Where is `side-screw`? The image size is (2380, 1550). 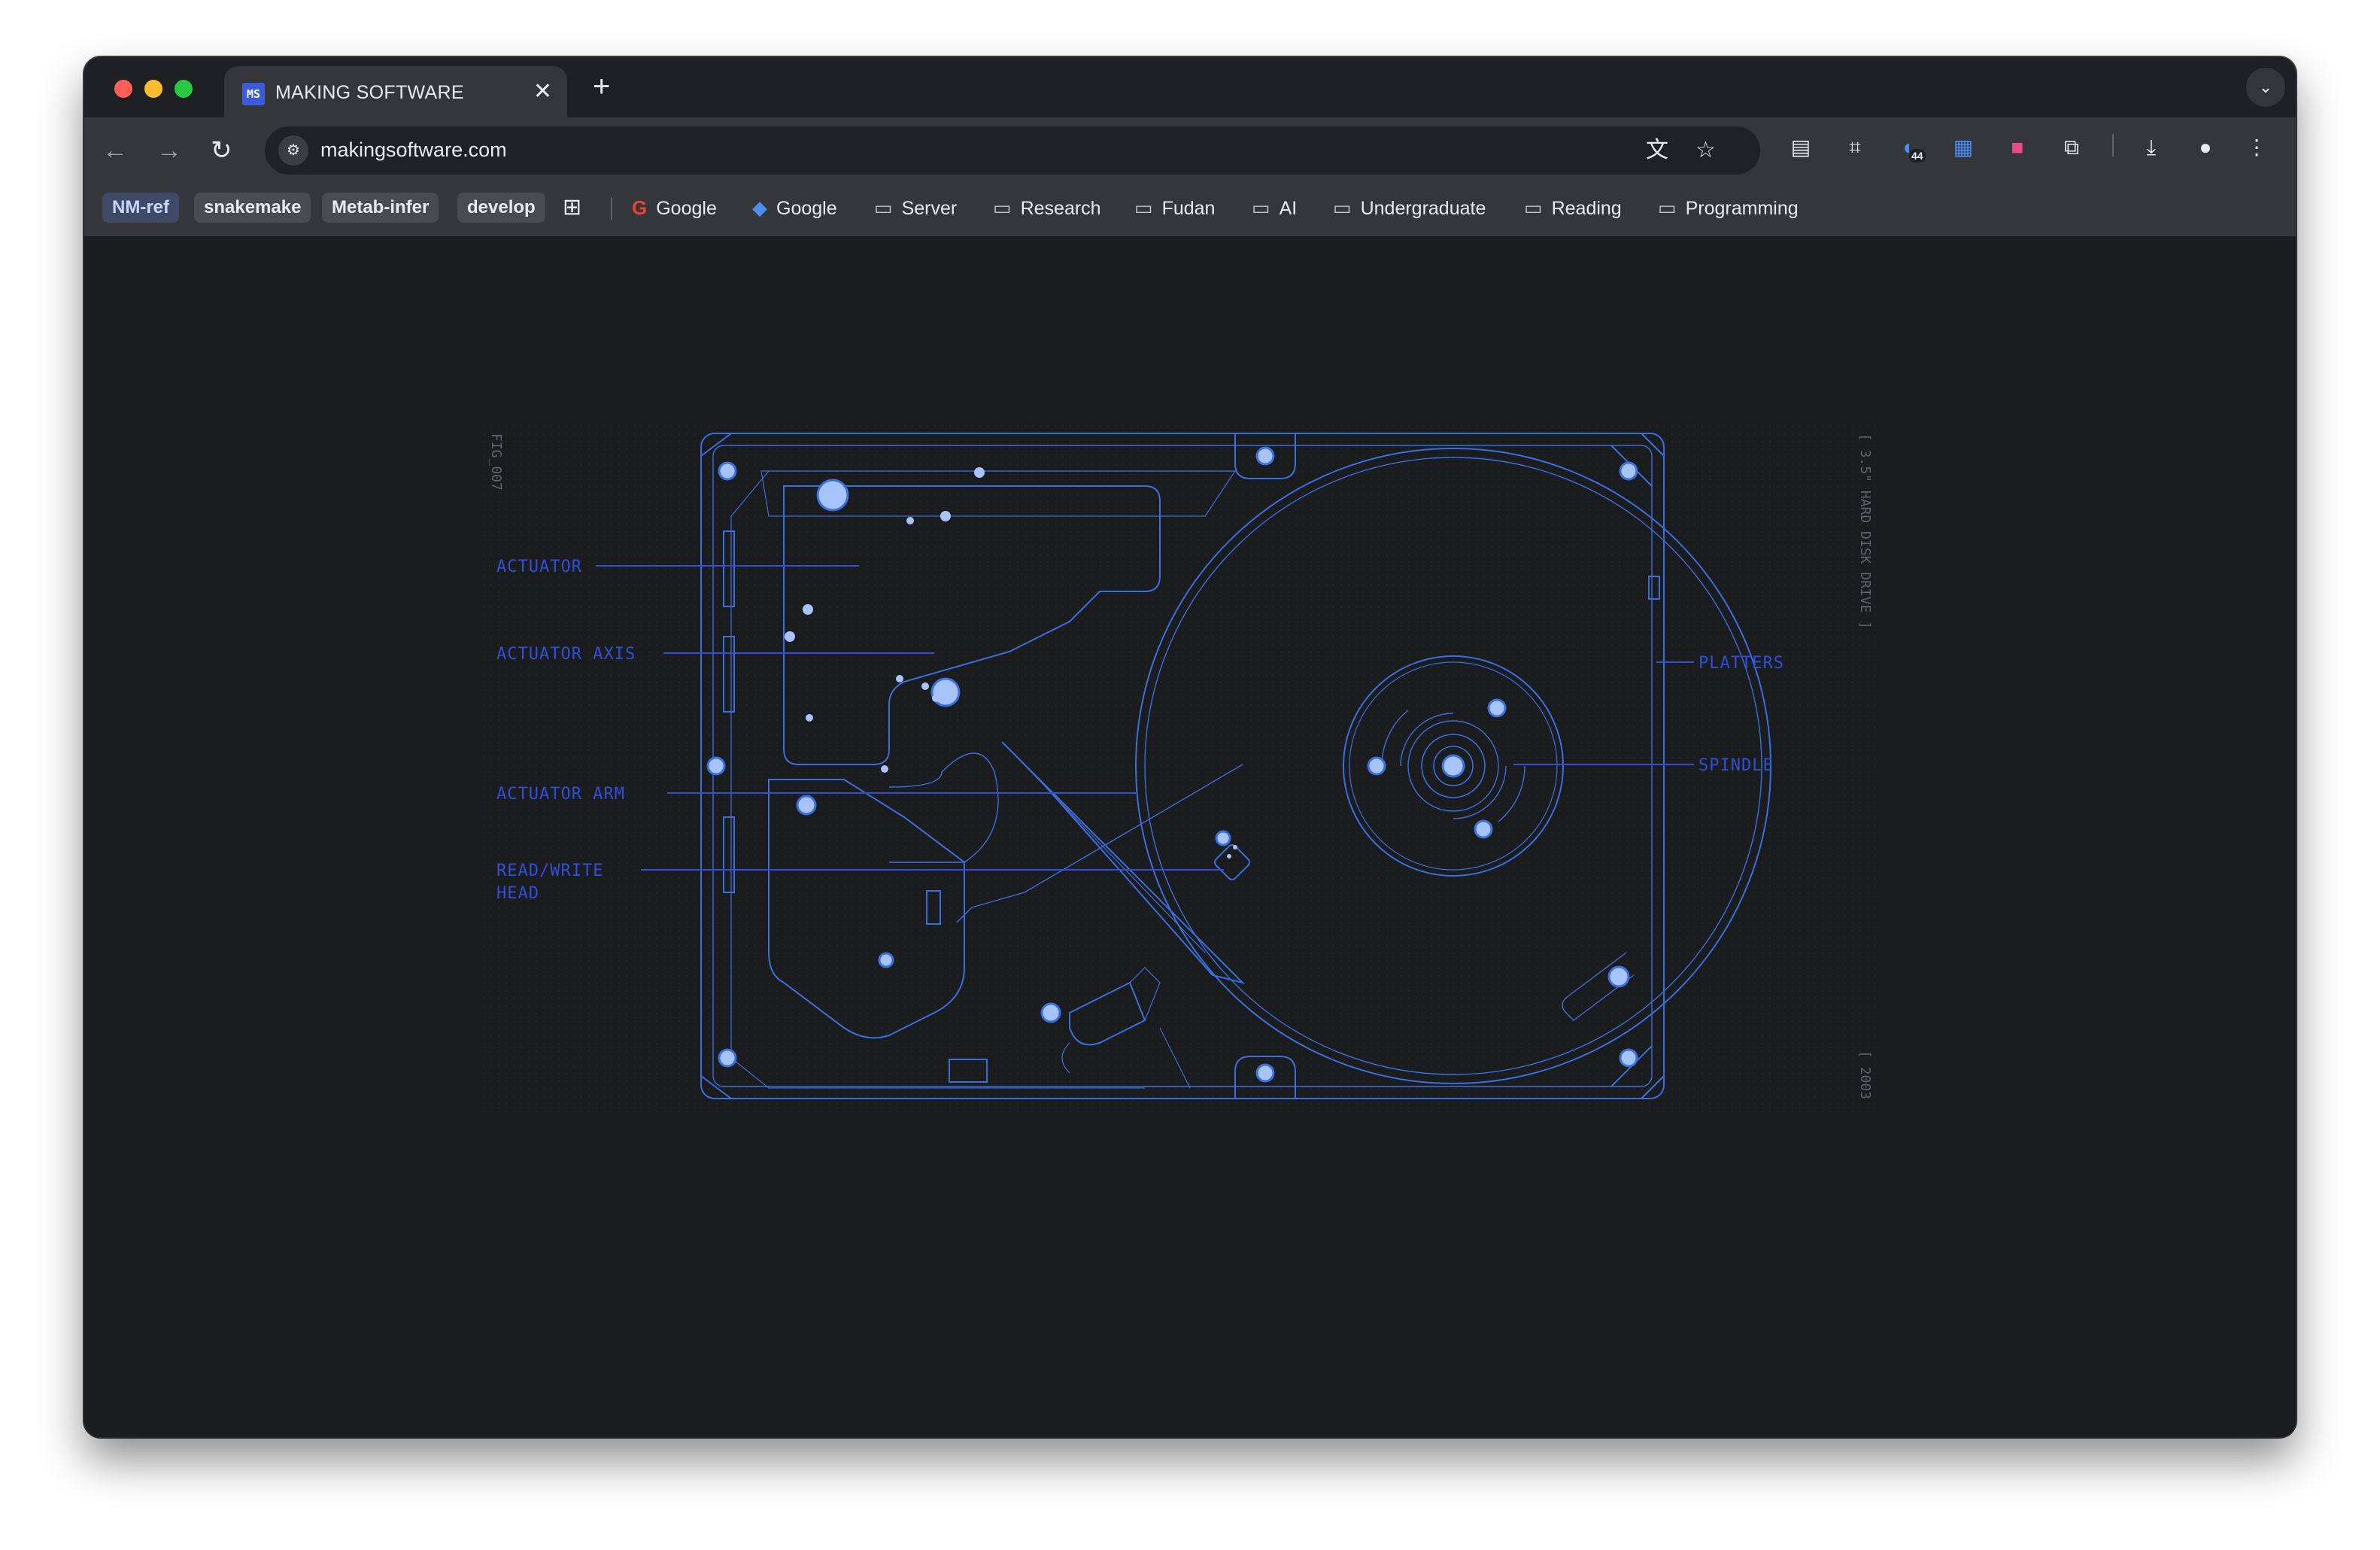
side-screw is located at coordinates (716, 766).